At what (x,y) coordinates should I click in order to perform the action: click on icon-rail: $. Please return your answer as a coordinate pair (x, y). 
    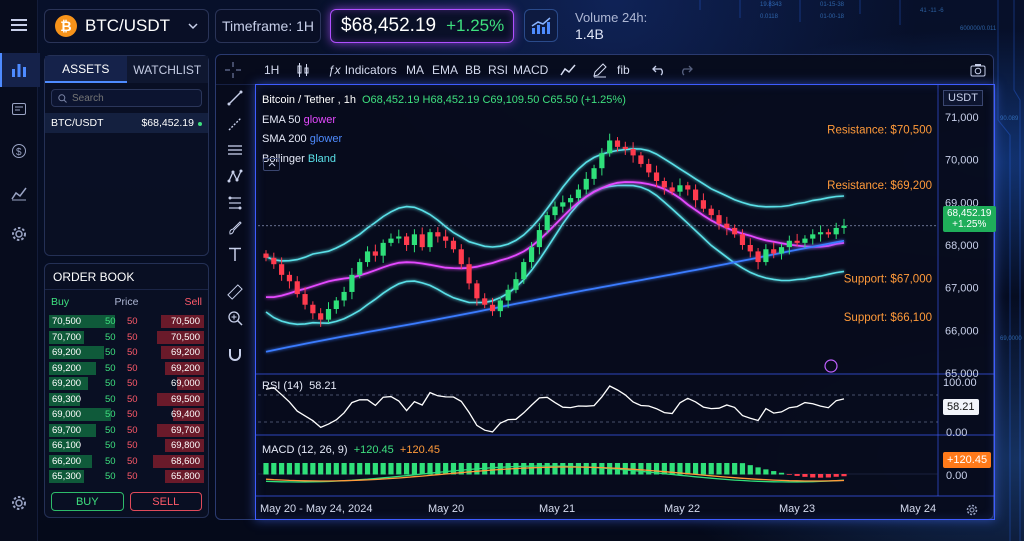
    Looking at the image, I should click on (20, 270).